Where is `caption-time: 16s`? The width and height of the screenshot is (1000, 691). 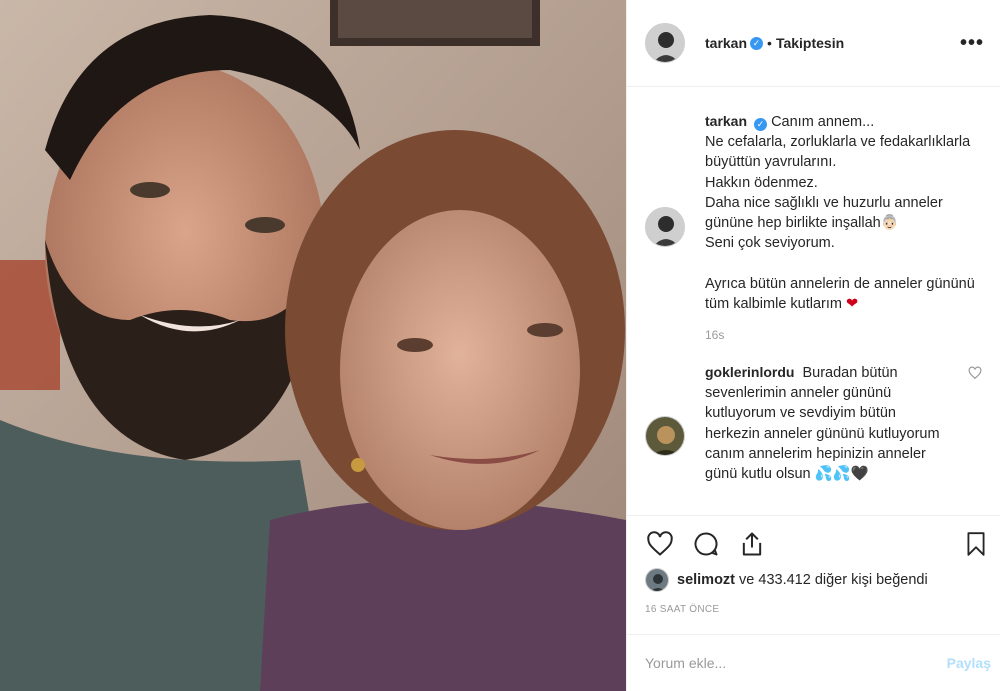
caption-time: 16s is located at coordinates (844, 335).